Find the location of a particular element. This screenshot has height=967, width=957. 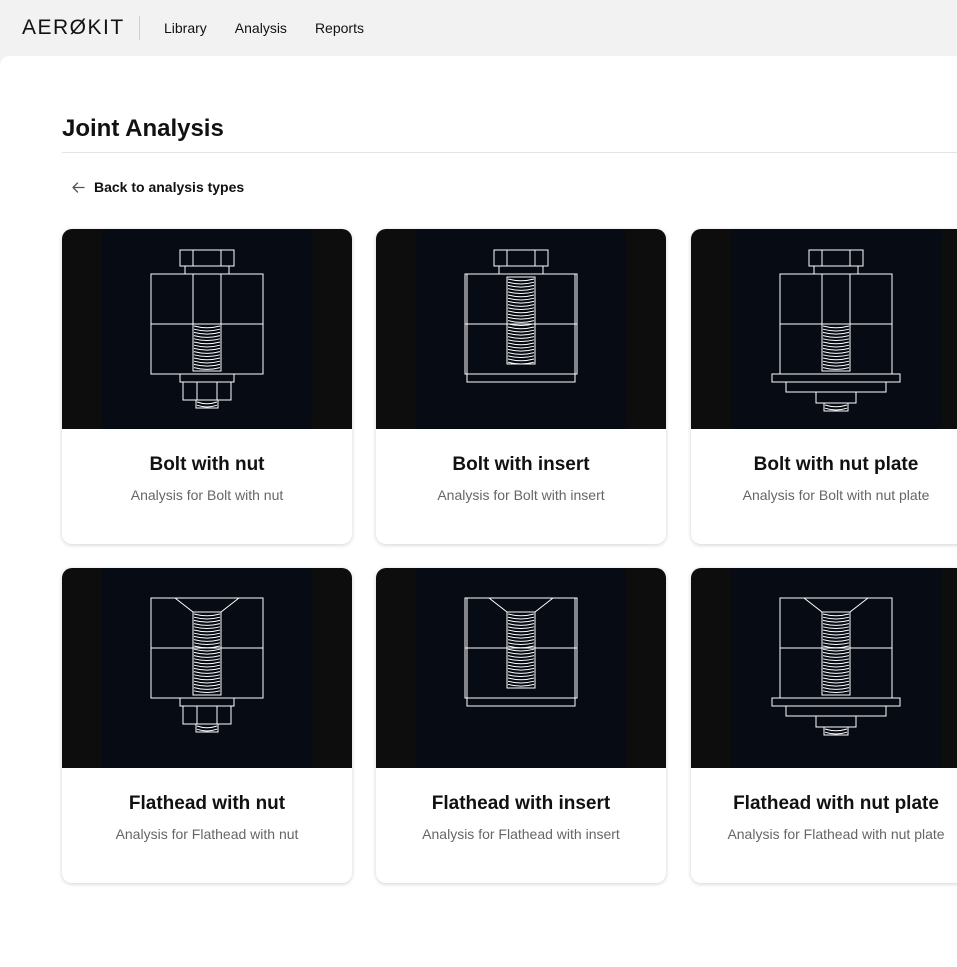

card-description: Analysis for Flathead with nut plate is located at coordinates (836, 834).